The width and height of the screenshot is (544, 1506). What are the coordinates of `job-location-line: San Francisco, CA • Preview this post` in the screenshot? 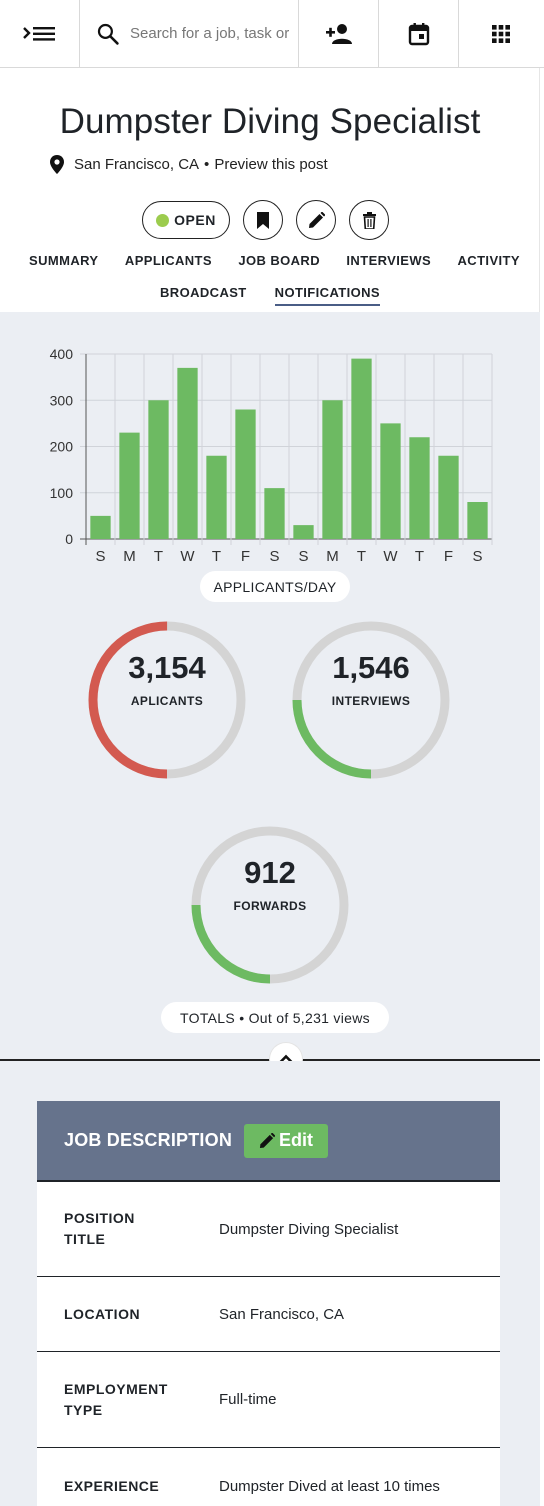 It's located at (189, 164).